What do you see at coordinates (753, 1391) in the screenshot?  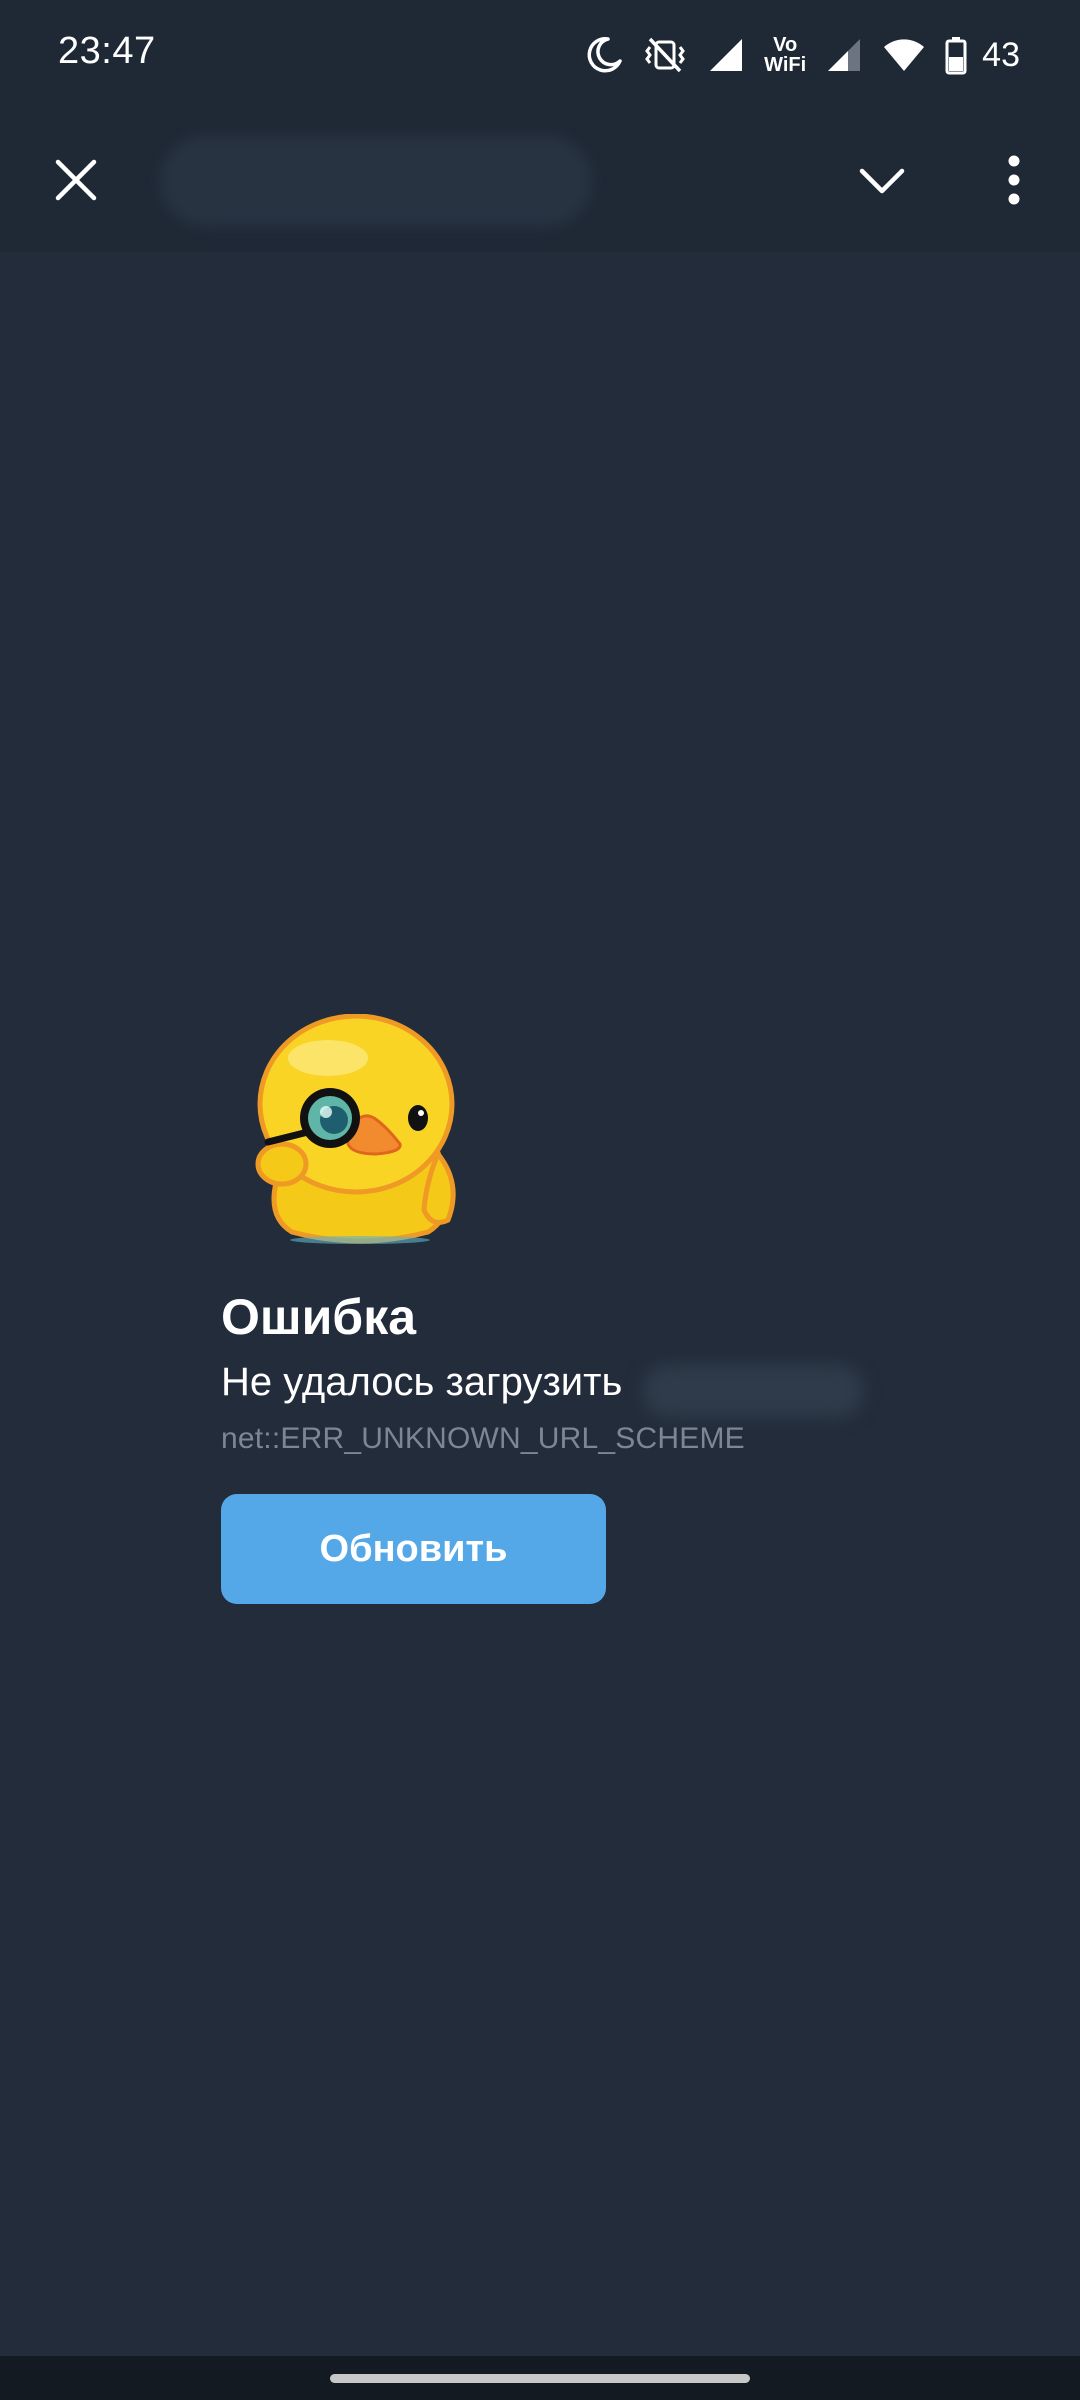 I see `redacted-url` at bounding box center [753, 1391].